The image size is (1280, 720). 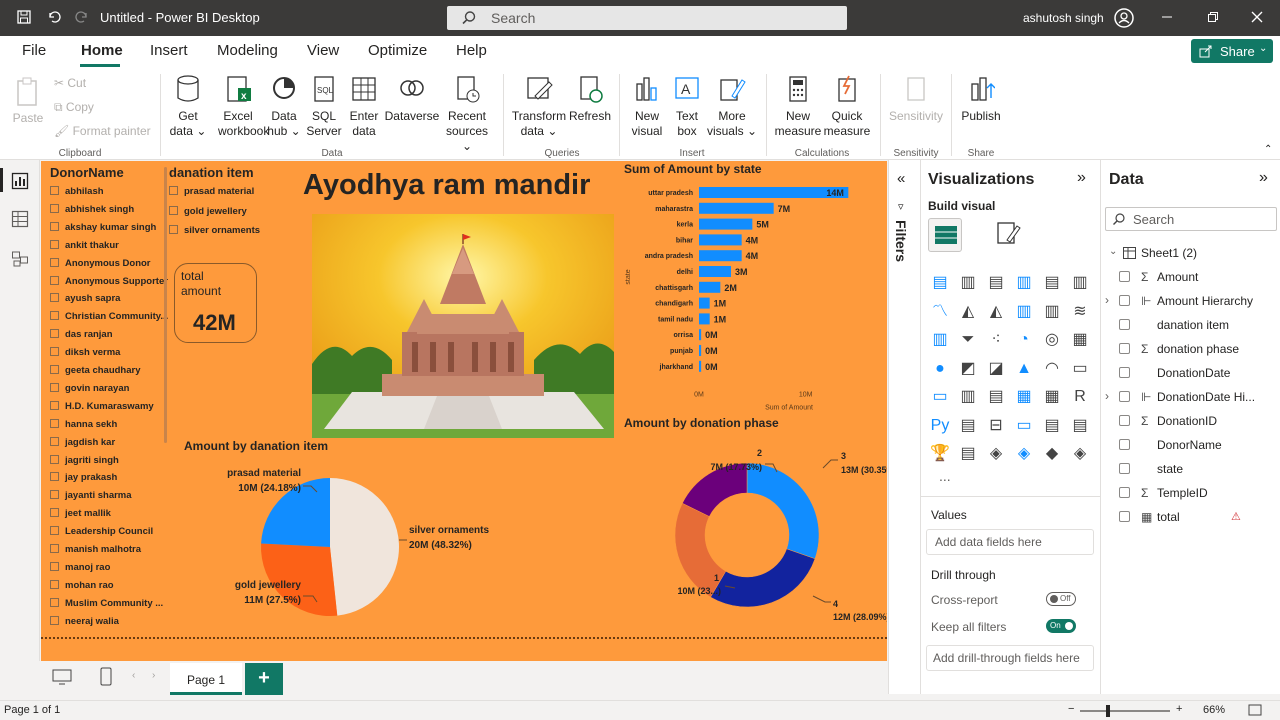 I want to click on menu-file: File, so click(x=34, y=50).